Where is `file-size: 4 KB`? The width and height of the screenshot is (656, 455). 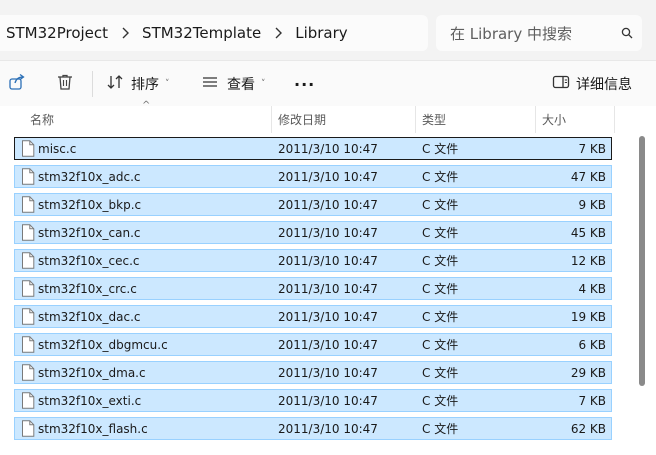 file-size: 4 KB is located at coordinates (592, 288).